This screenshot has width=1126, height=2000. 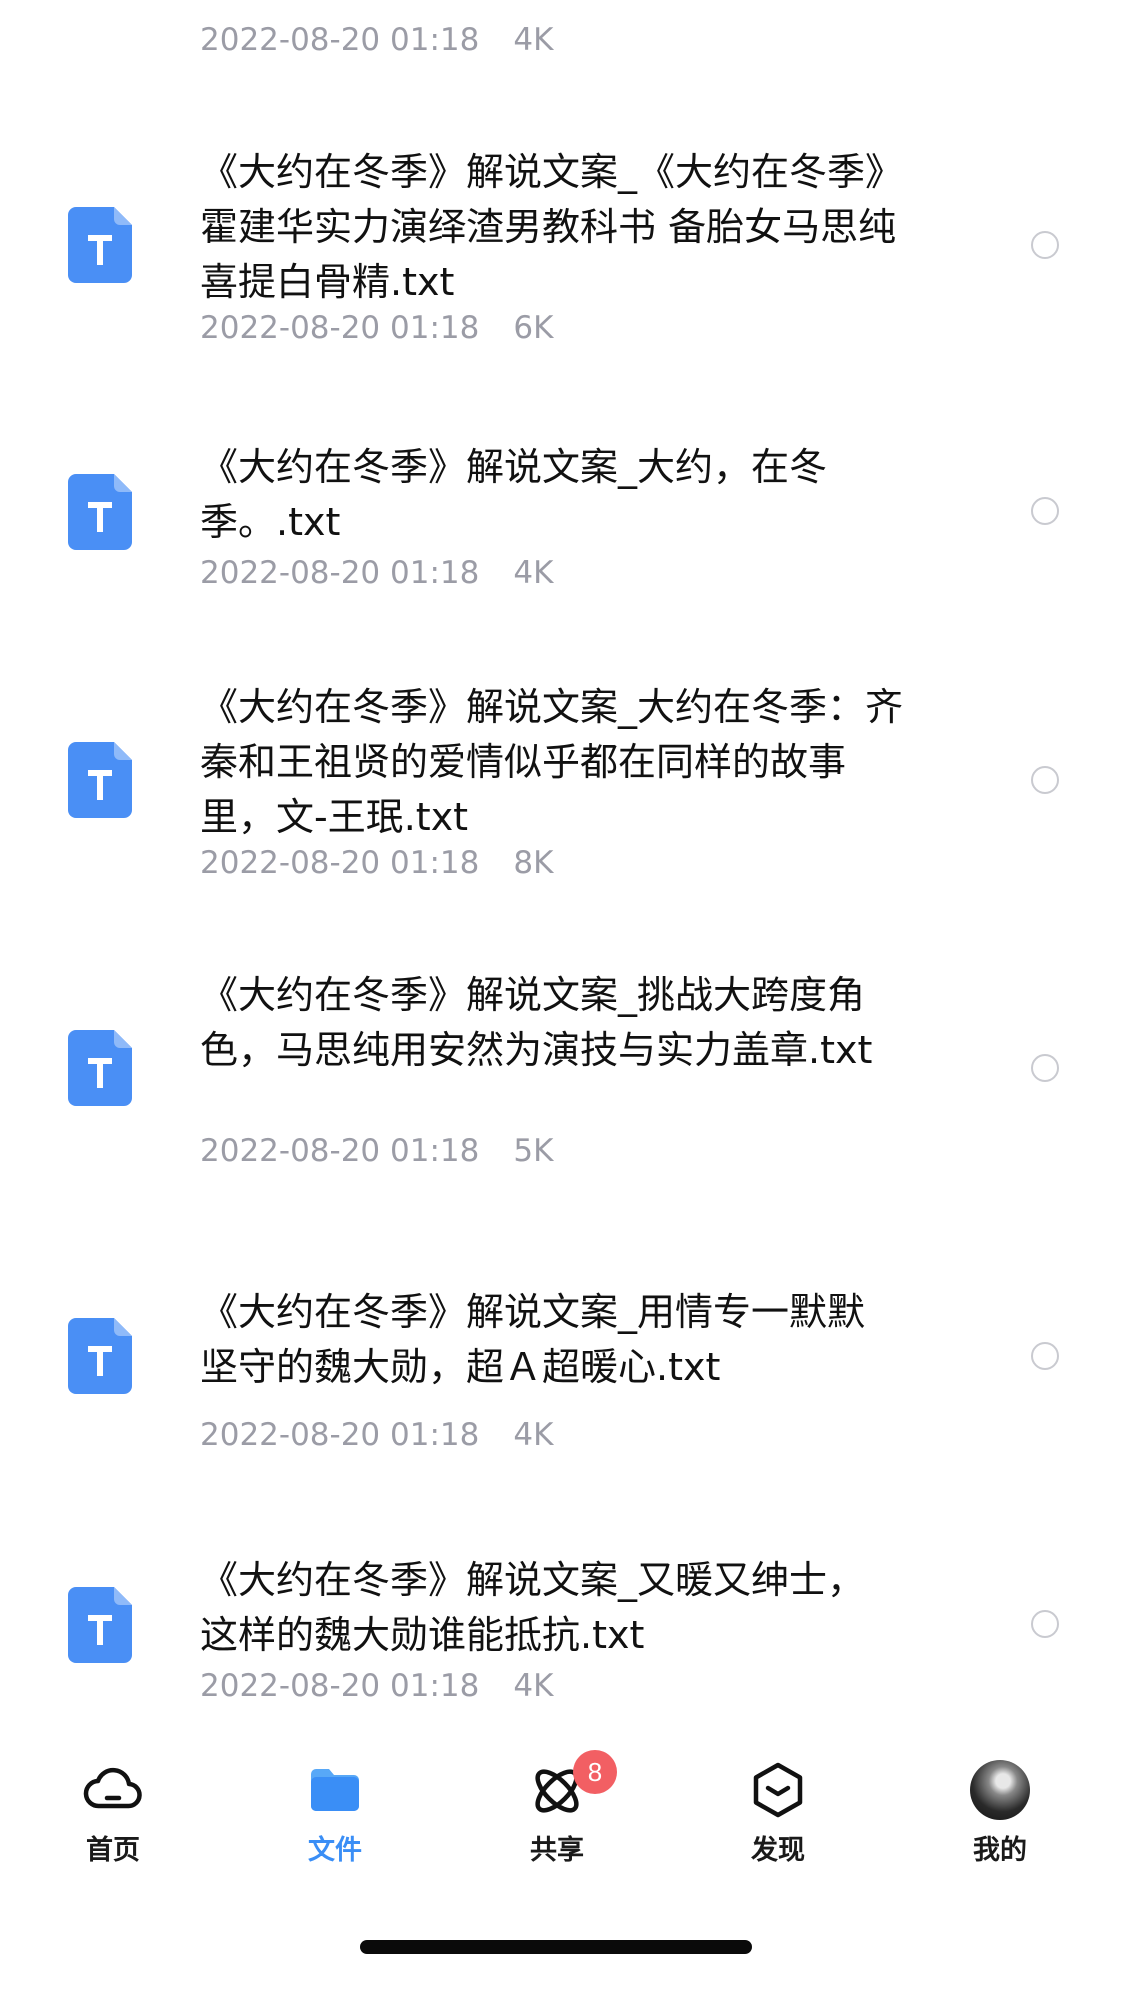 What do you see at coordinates (533, 328) in the screenshot?
I see `file-size: 6K` at bounding box center [533, 328].